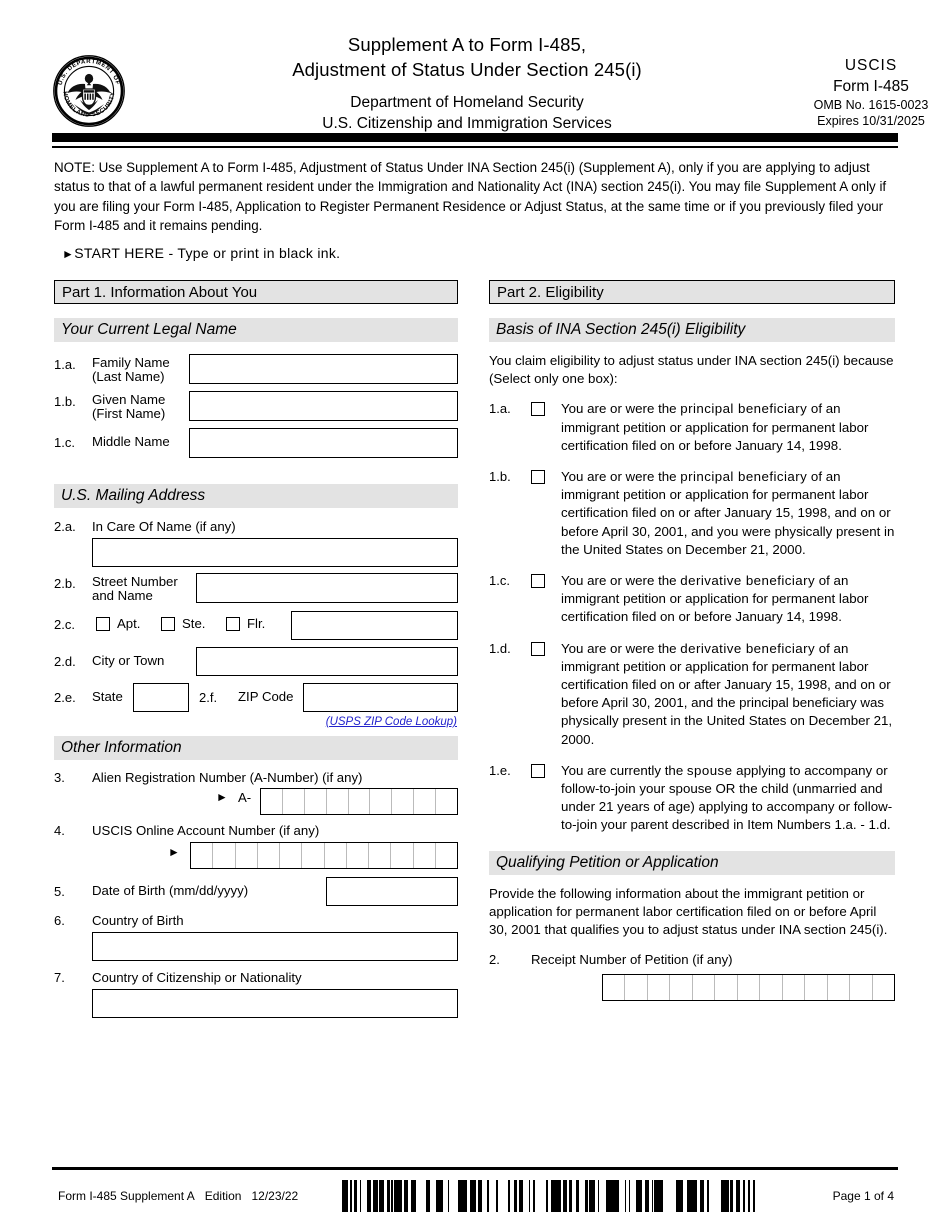 The width and height of the screenshot is (950, 1230). I want to click on section-other-information: Other Information, so click(256, 748).